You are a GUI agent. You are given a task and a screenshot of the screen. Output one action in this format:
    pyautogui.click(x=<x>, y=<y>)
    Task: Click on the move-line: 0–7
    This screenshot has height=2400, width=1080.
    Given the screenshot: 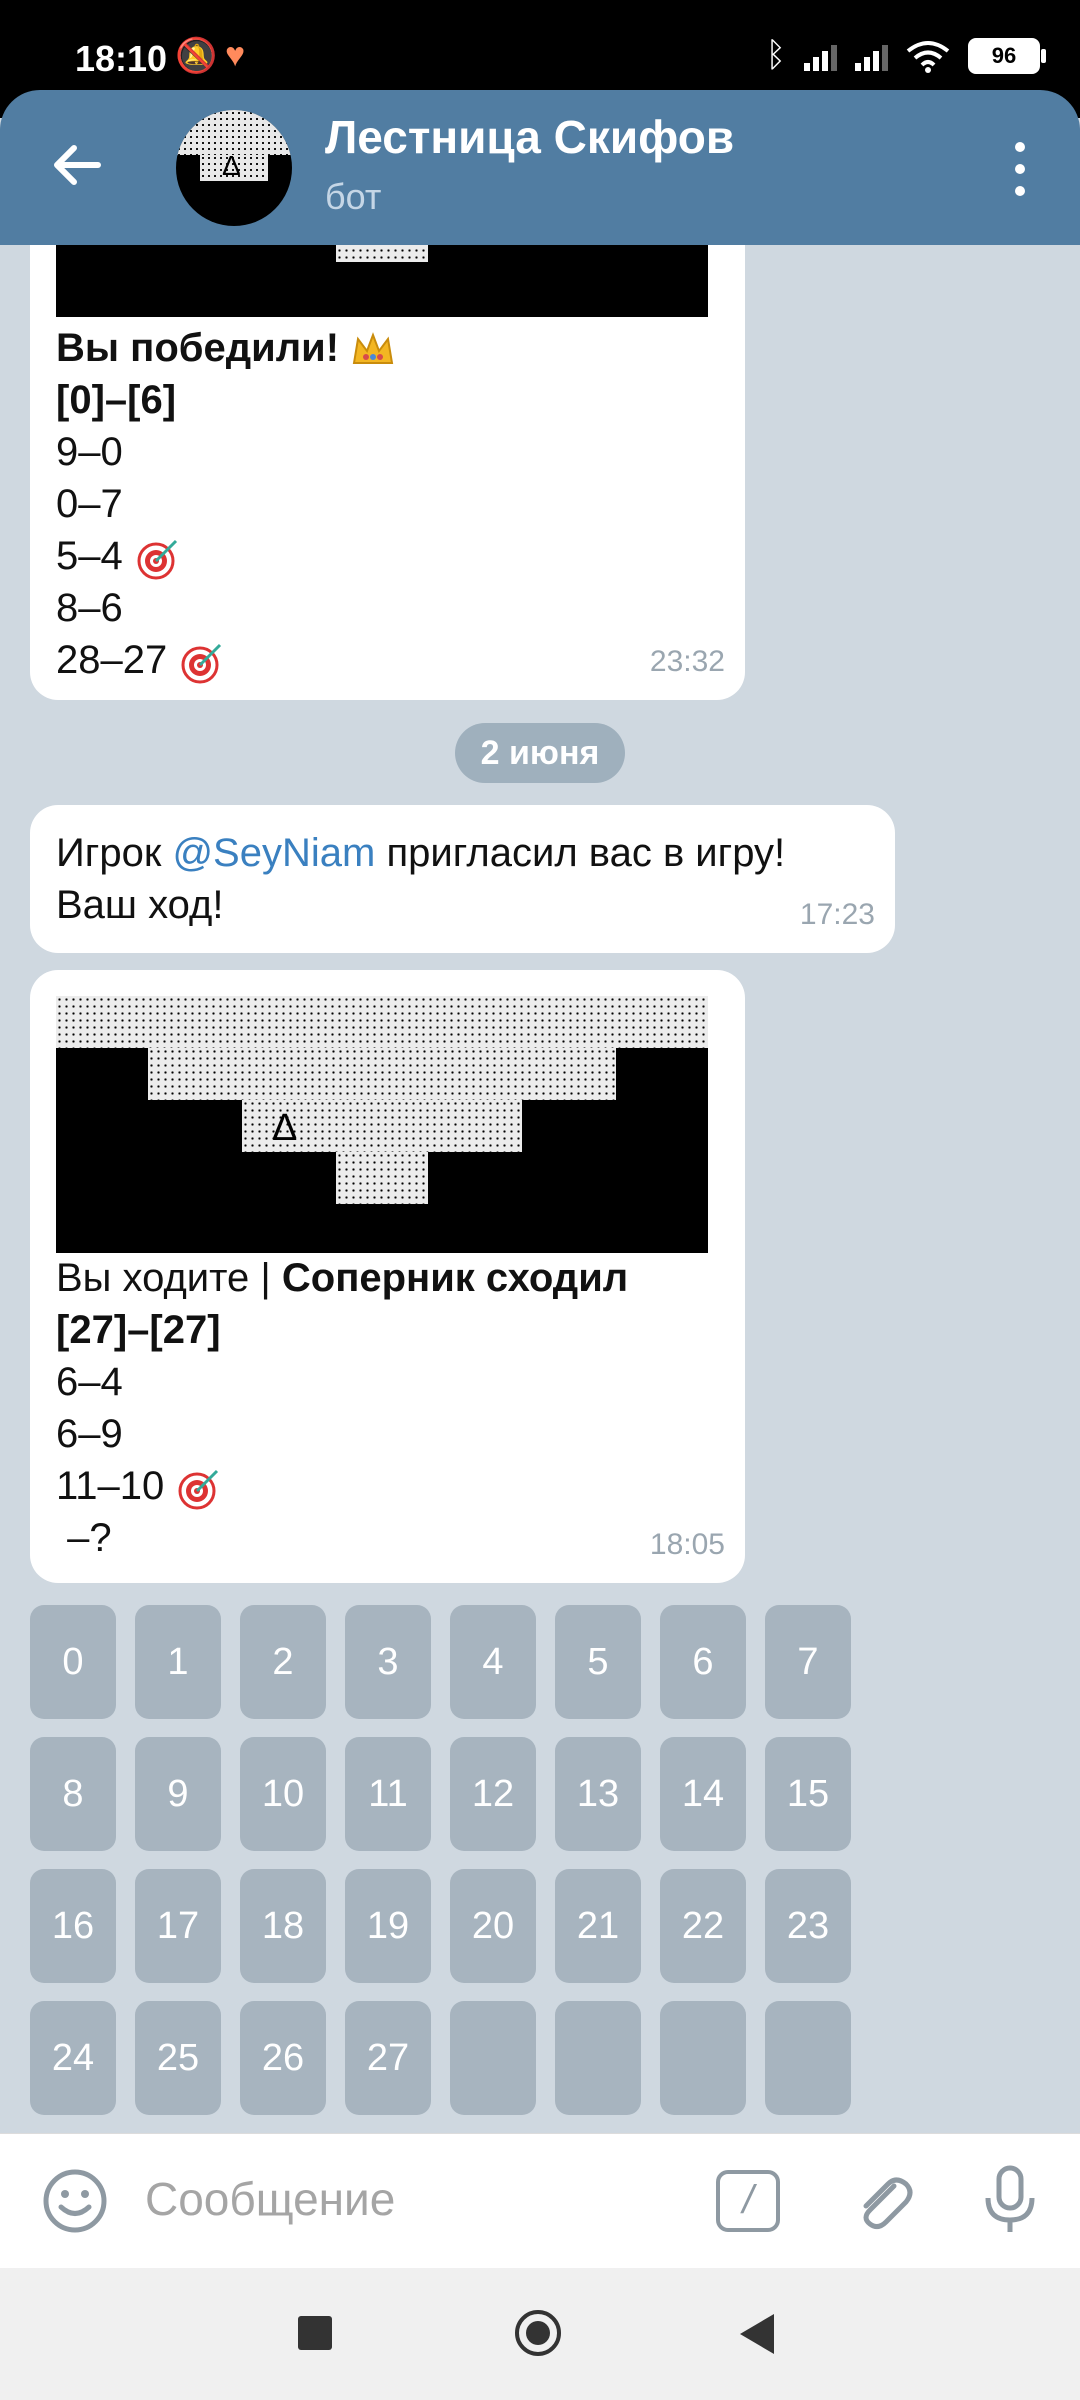 What is the action you would take?
    pyautogui.click(x=89, y=504)
    